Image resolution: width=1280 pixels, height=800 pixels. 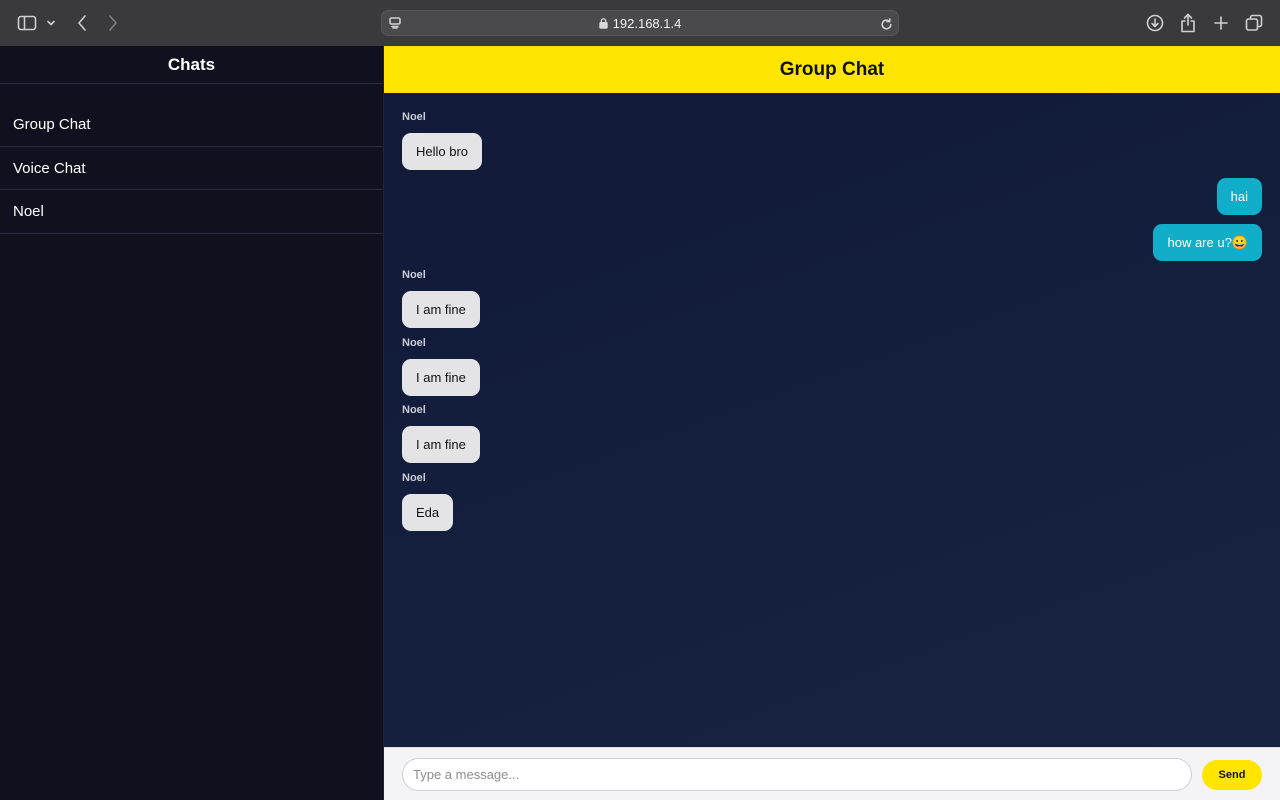 I want to click on forward-icon, so click(x=113, y=23).